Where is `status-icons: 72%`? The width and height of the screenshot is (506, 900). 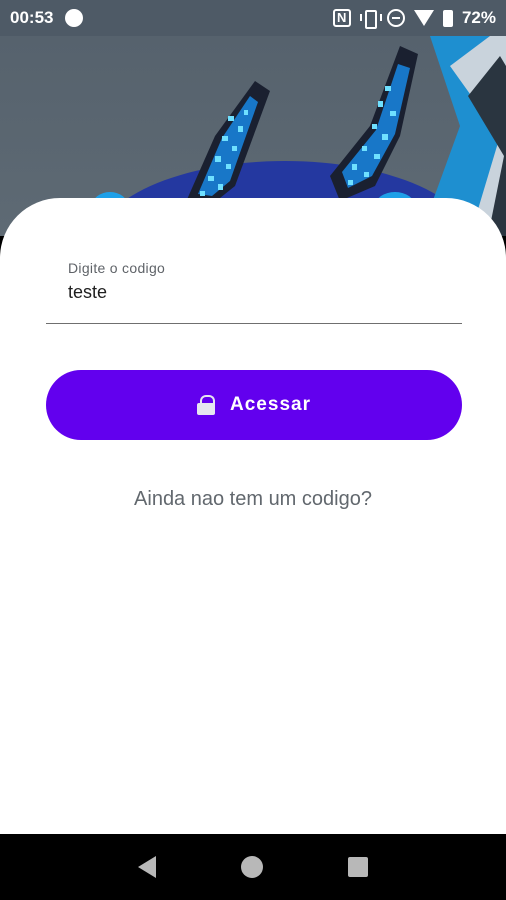 status-icons: 72% is located at coordinates (414, 18).